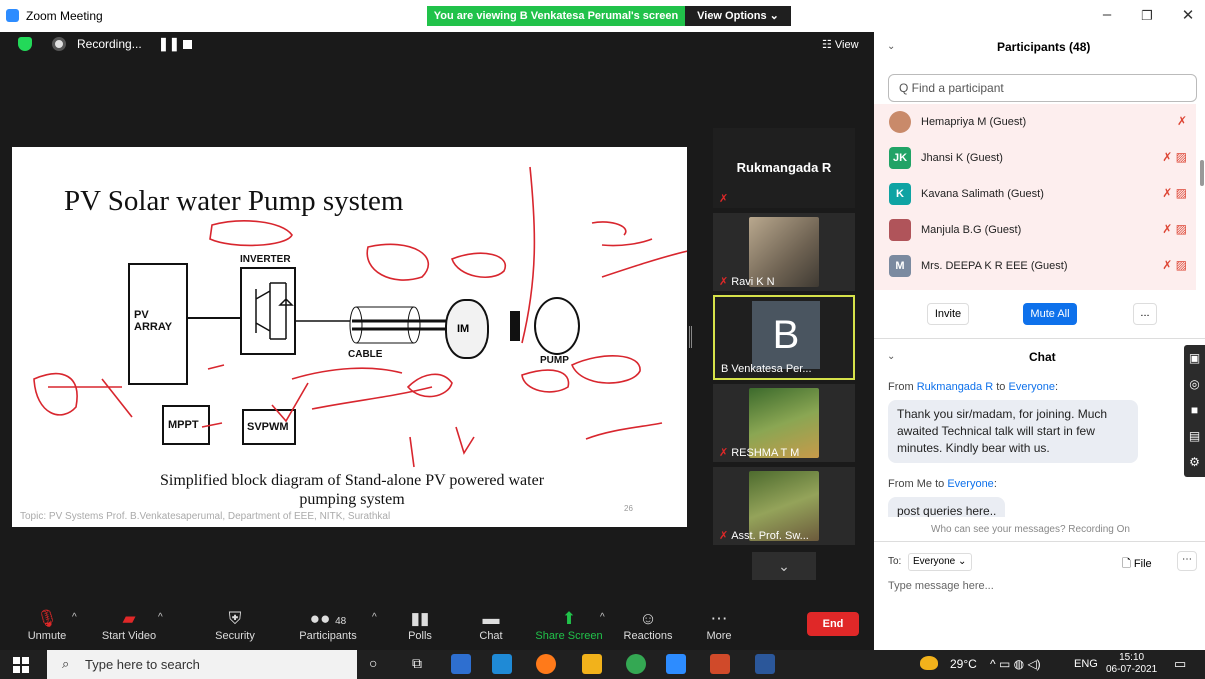  I want to click on polls-button: ▮▮ Polls, so click(420, 625).